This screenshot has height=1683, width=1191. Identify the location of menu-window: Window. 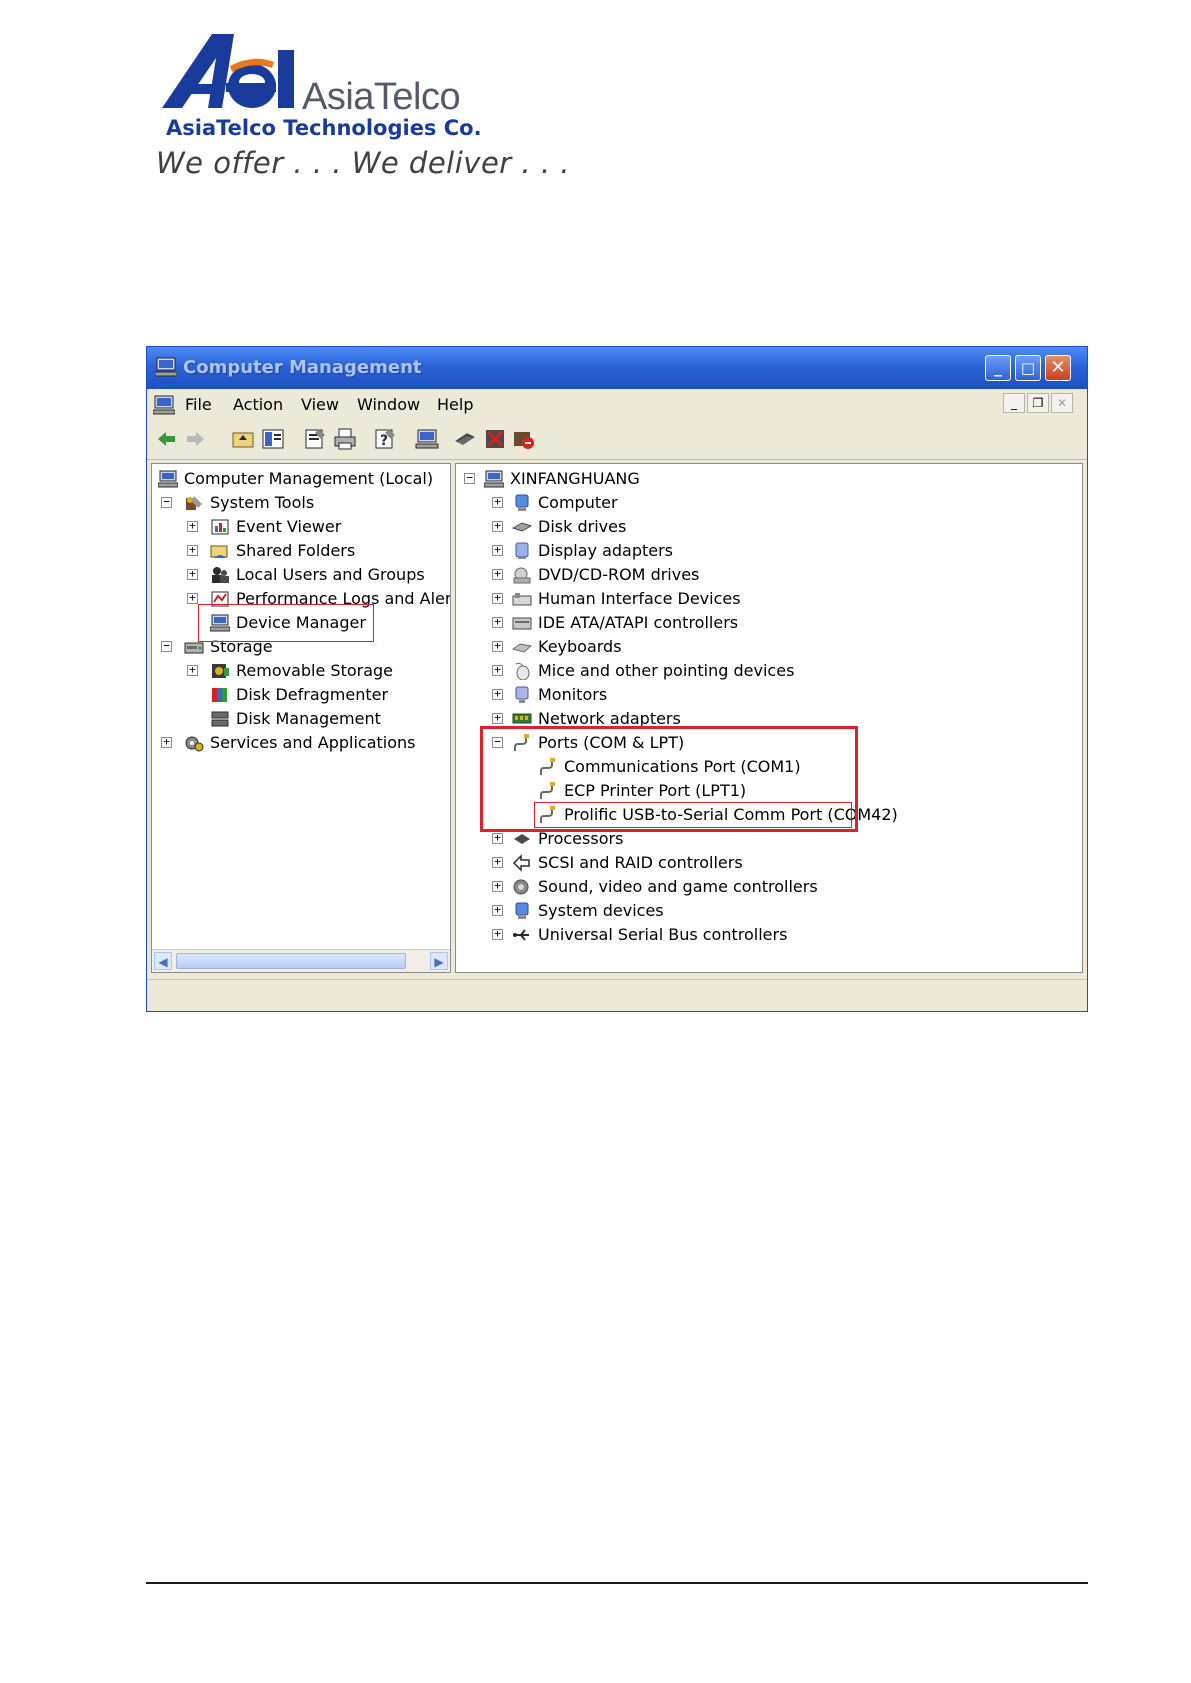
(388, 404).